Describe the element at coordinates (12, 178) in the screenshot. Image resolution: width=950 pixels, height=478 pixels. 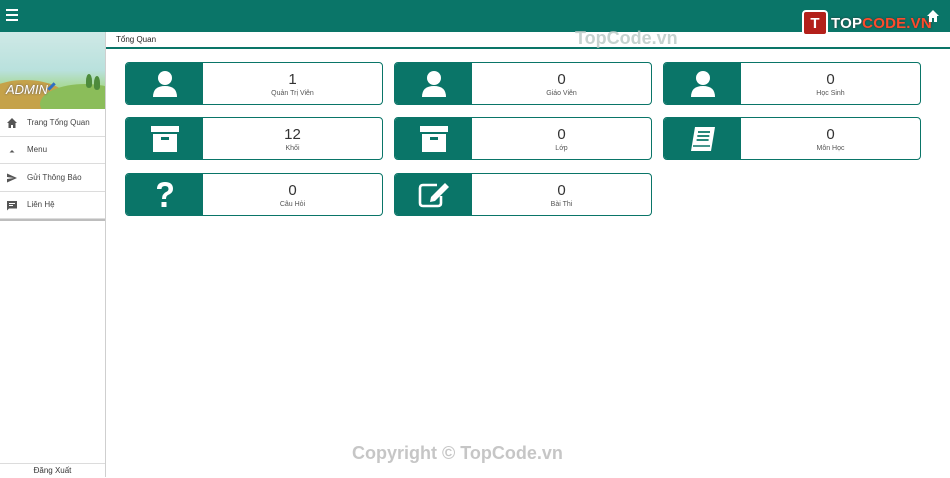
I see `send-icon` at that location.